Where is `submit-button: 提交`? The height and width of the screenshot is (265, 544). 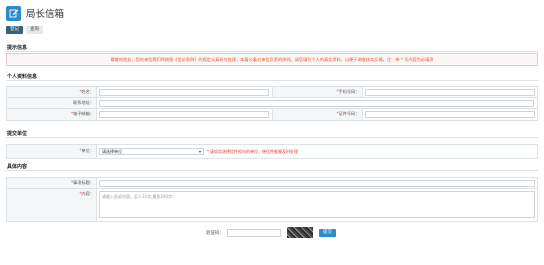
submit-button: 提交 is located at coordinates (327, 232).